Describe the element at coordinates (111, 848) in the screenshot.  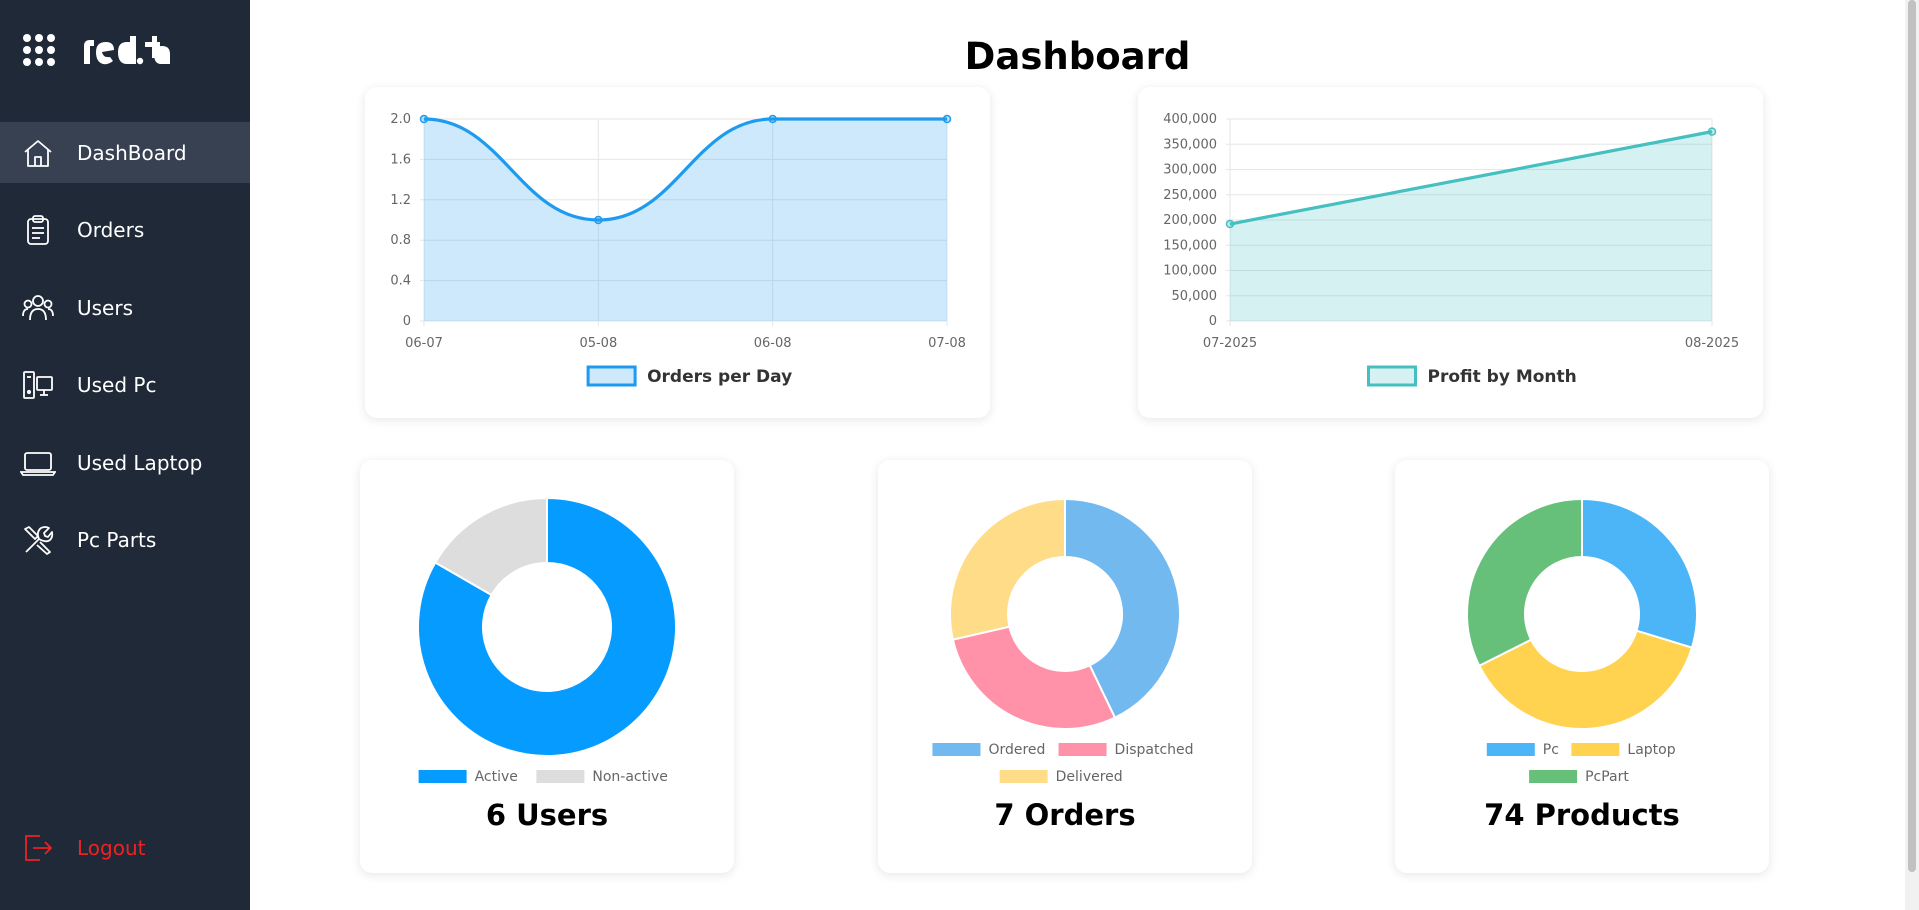
I see `logout-label: Logout` at that location.